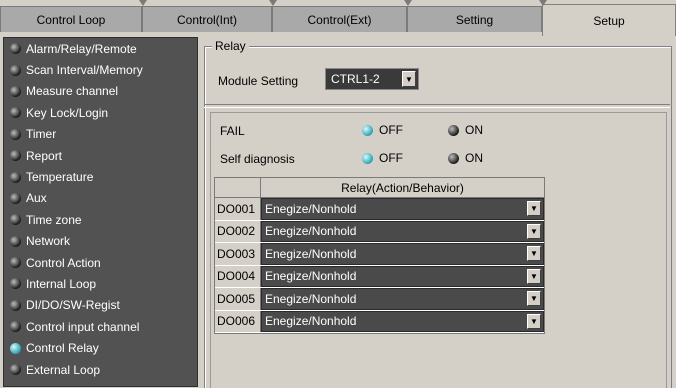 This screenshot has width=676, height=388. What do you see at coordinates (54, 219) in the screenshot?
I see `sidebar-item-label: Time zone` at bounding box center [54, 219].